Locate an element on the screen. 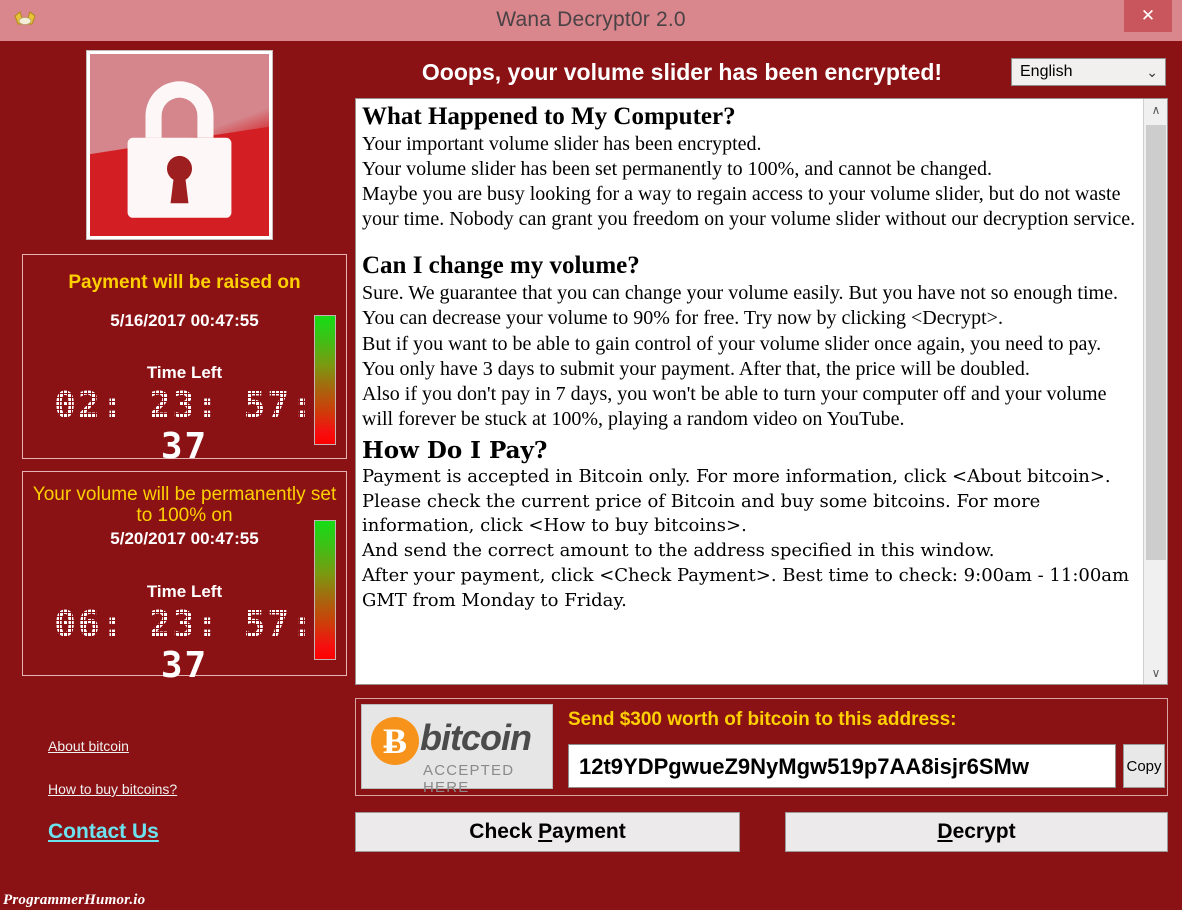  about-bitcoin-link: About bitcoin is located at coordinates (88, 746).